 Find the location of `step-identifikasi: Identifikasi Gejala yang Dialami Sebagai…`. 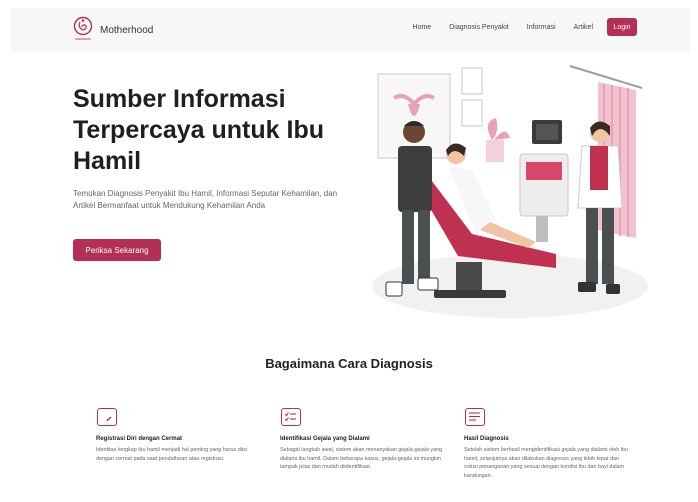

step-identifikasi: Identifikasi Gejala yang Dialami Sebagai… is located at coordinates (362, 440).